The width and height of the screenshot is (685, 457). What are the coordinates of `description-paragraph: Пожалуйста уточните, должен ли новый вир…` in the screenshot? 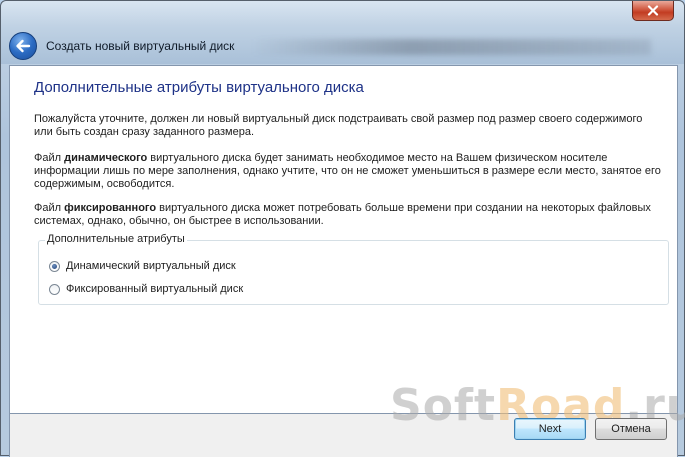 It's located at (338, 125).